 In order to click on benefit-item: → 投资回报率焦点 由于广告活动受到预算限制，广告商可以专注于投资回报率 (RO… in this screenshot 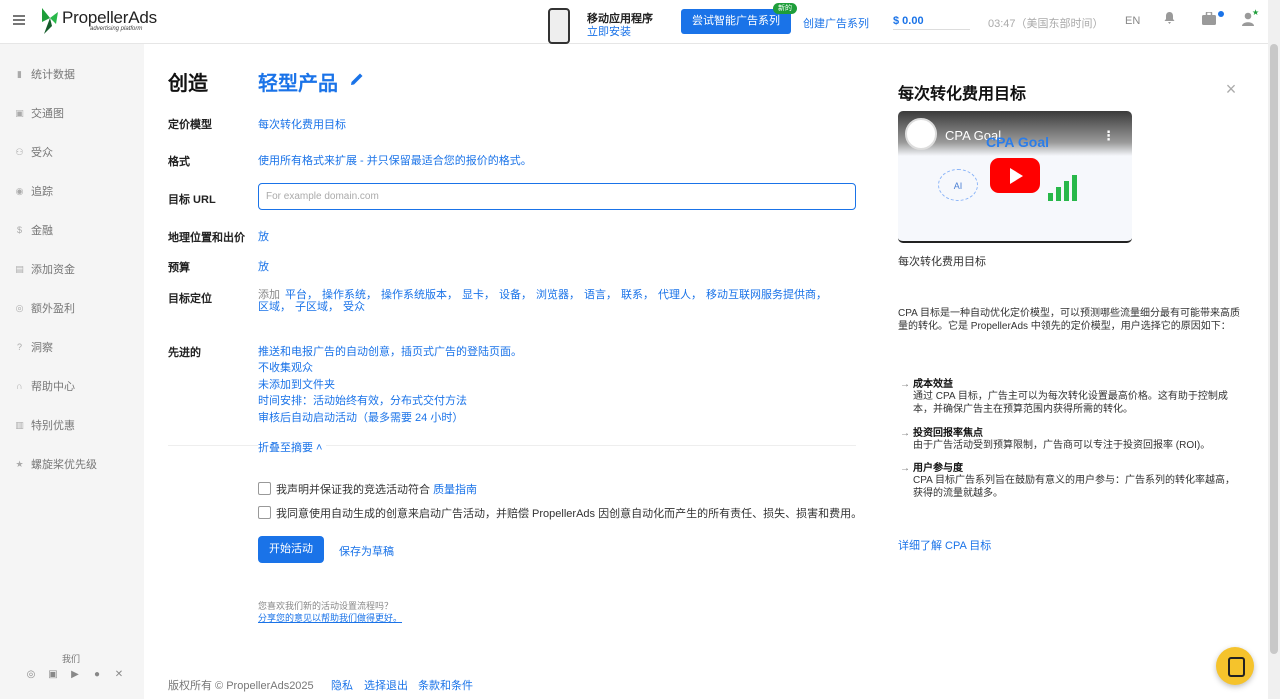, I will do `click(1072, 442)`.